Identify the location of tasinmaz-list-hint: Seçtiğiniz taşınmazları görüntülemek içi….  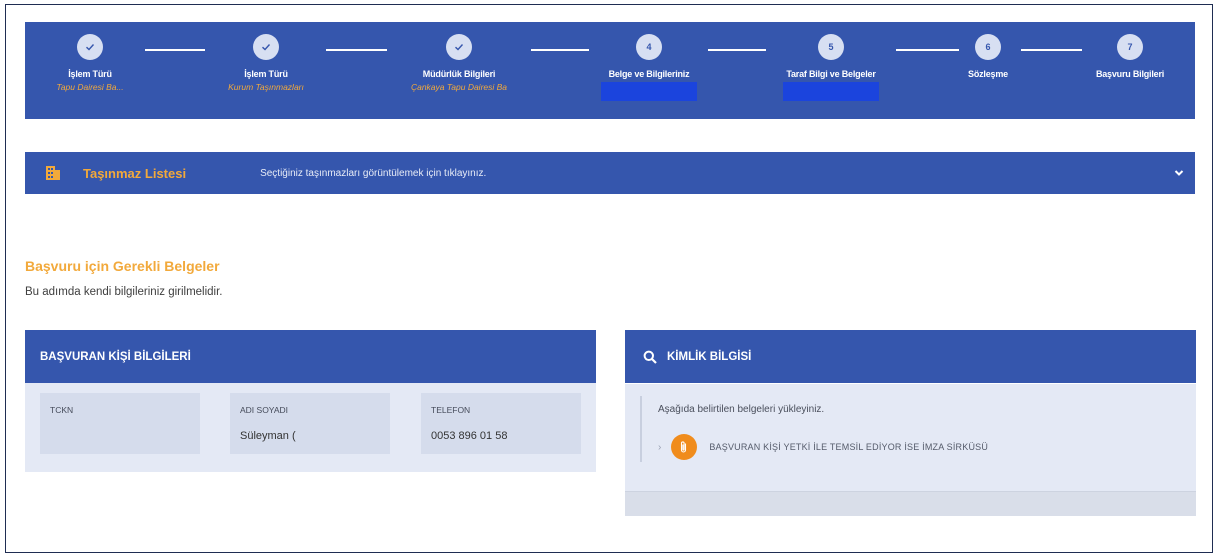
(373, 173).